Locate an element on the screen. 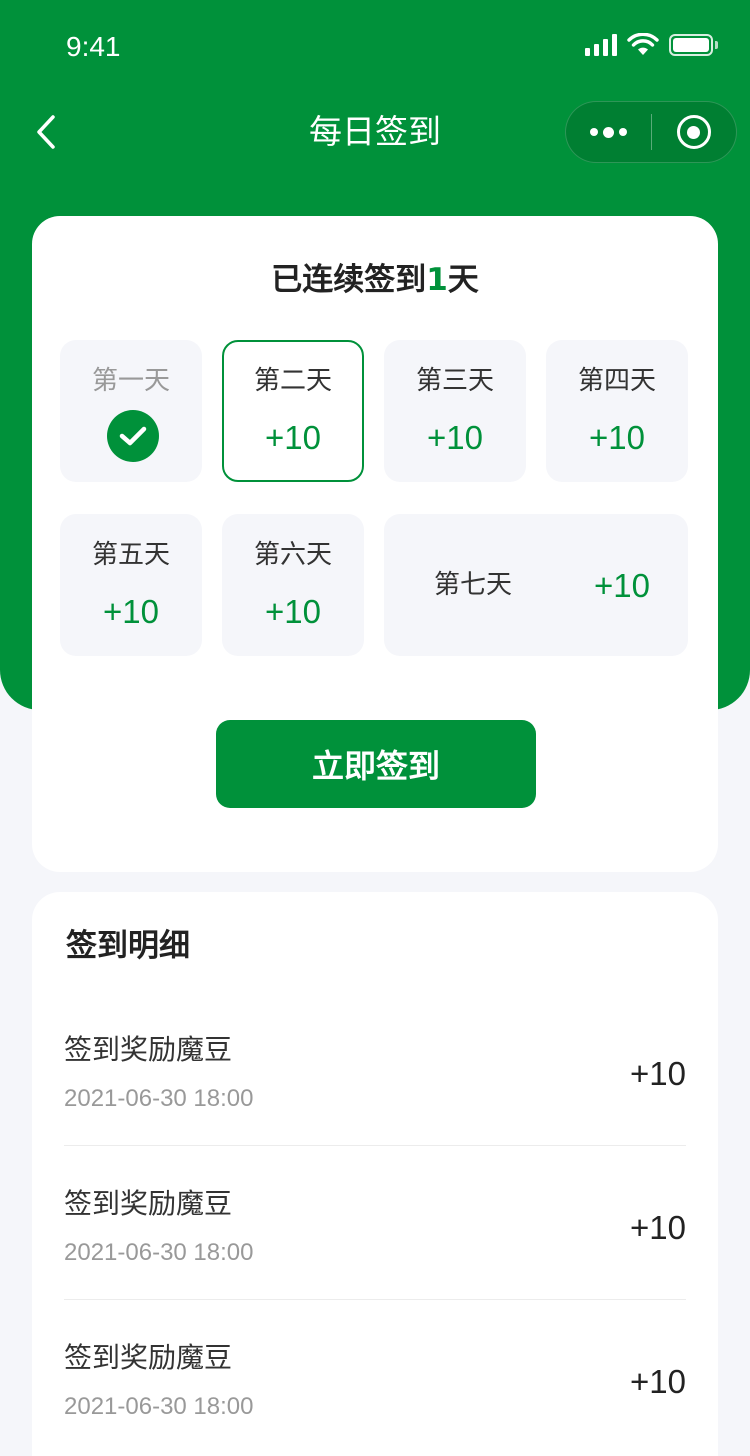  streak-days-count: 1 is located at coordinates (437, 280).